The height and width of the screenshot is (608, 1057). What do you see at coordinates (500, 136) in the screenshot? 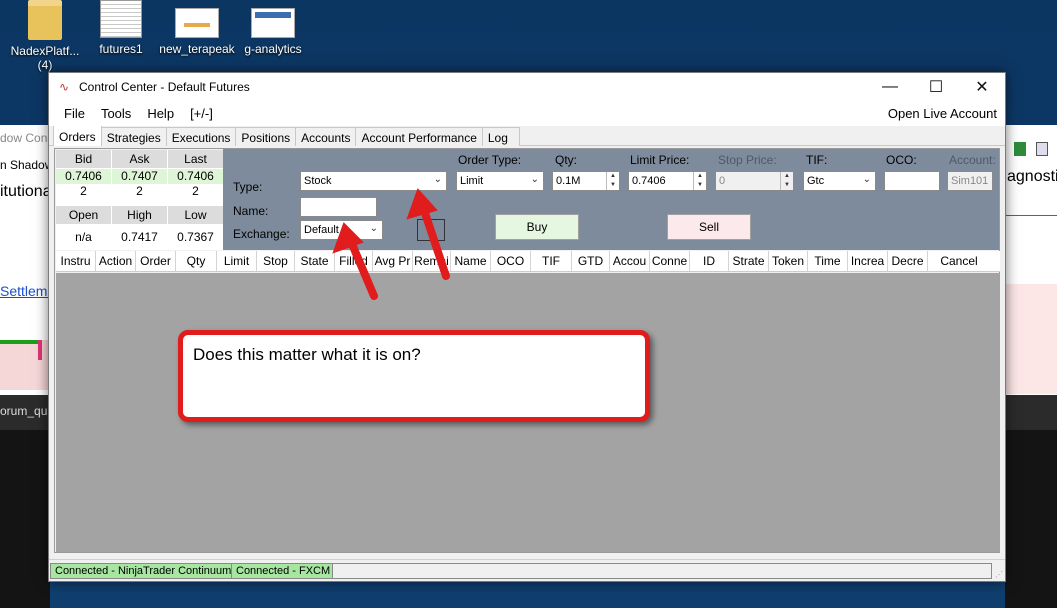
I see `tab-log: Log` at bounding box center [500, 136].